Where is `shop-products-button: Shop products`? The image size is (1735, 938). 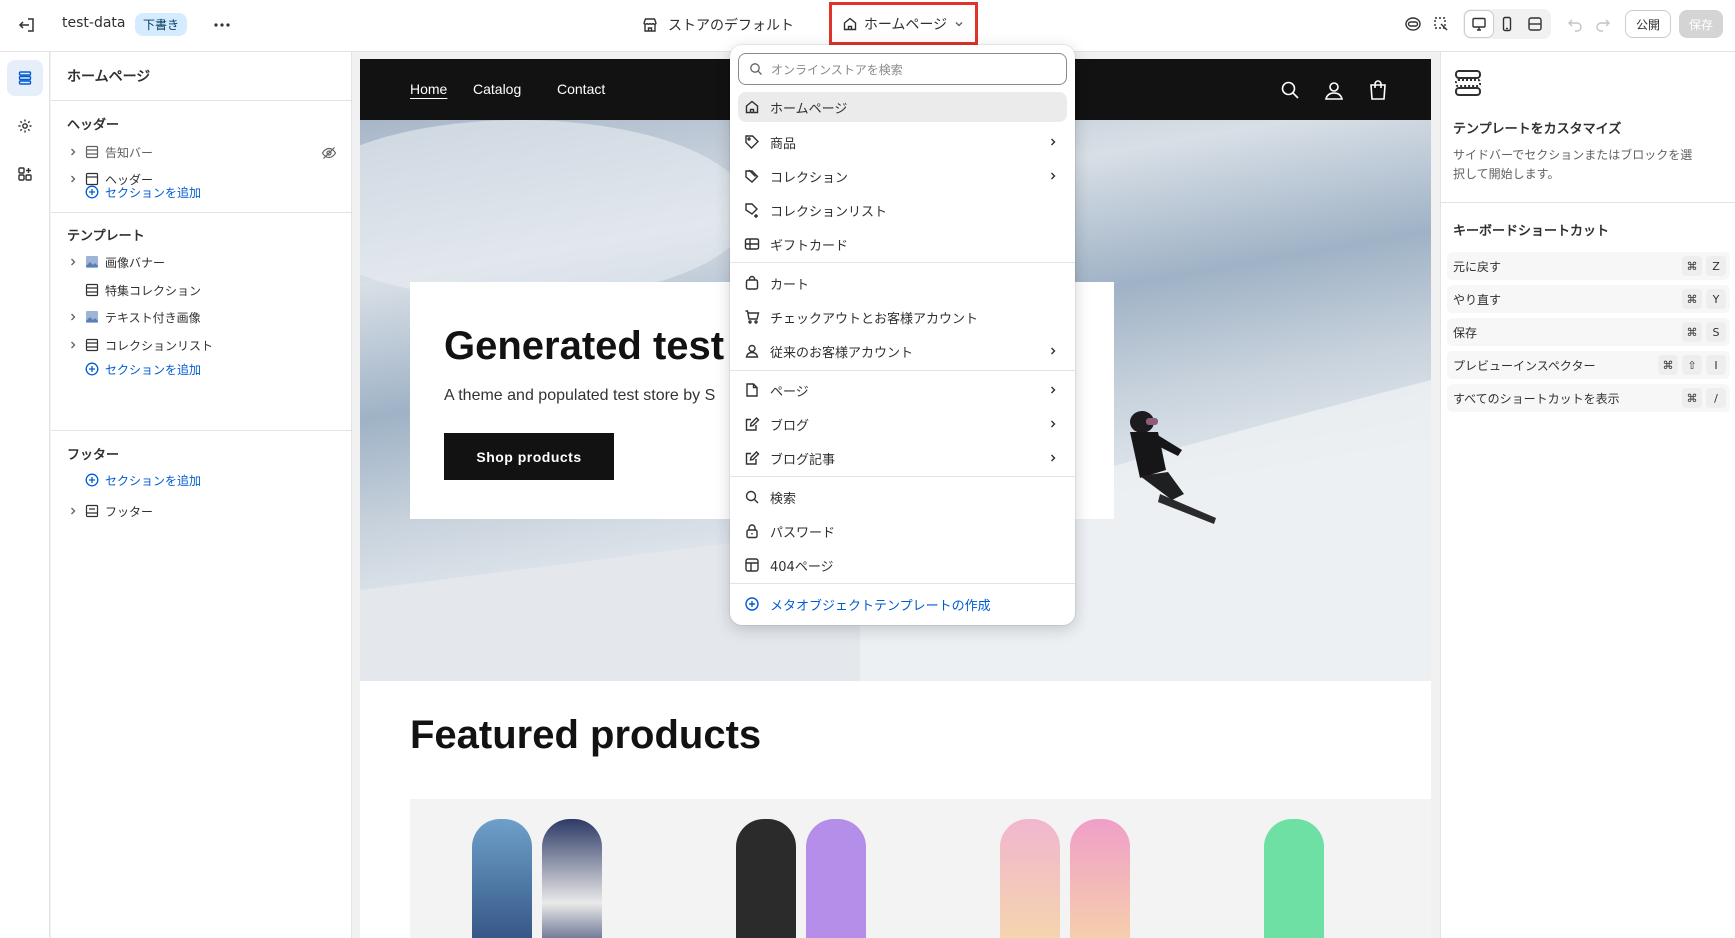
shop-products-button: Shop products is located at coordinates (529, 456).